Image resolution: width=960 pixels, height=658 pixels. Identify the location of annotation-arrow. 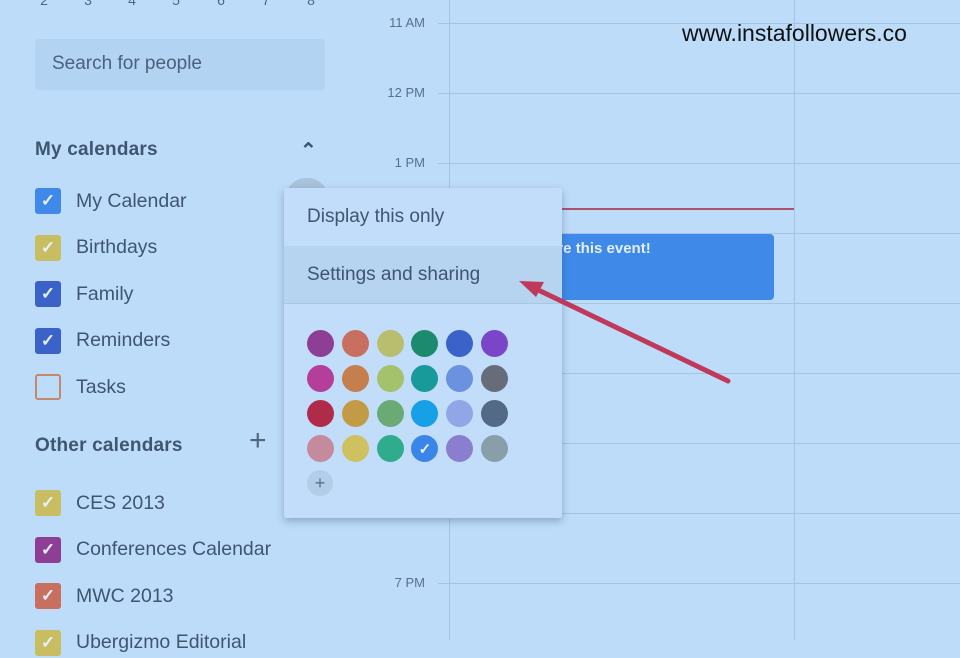
(625, 332).